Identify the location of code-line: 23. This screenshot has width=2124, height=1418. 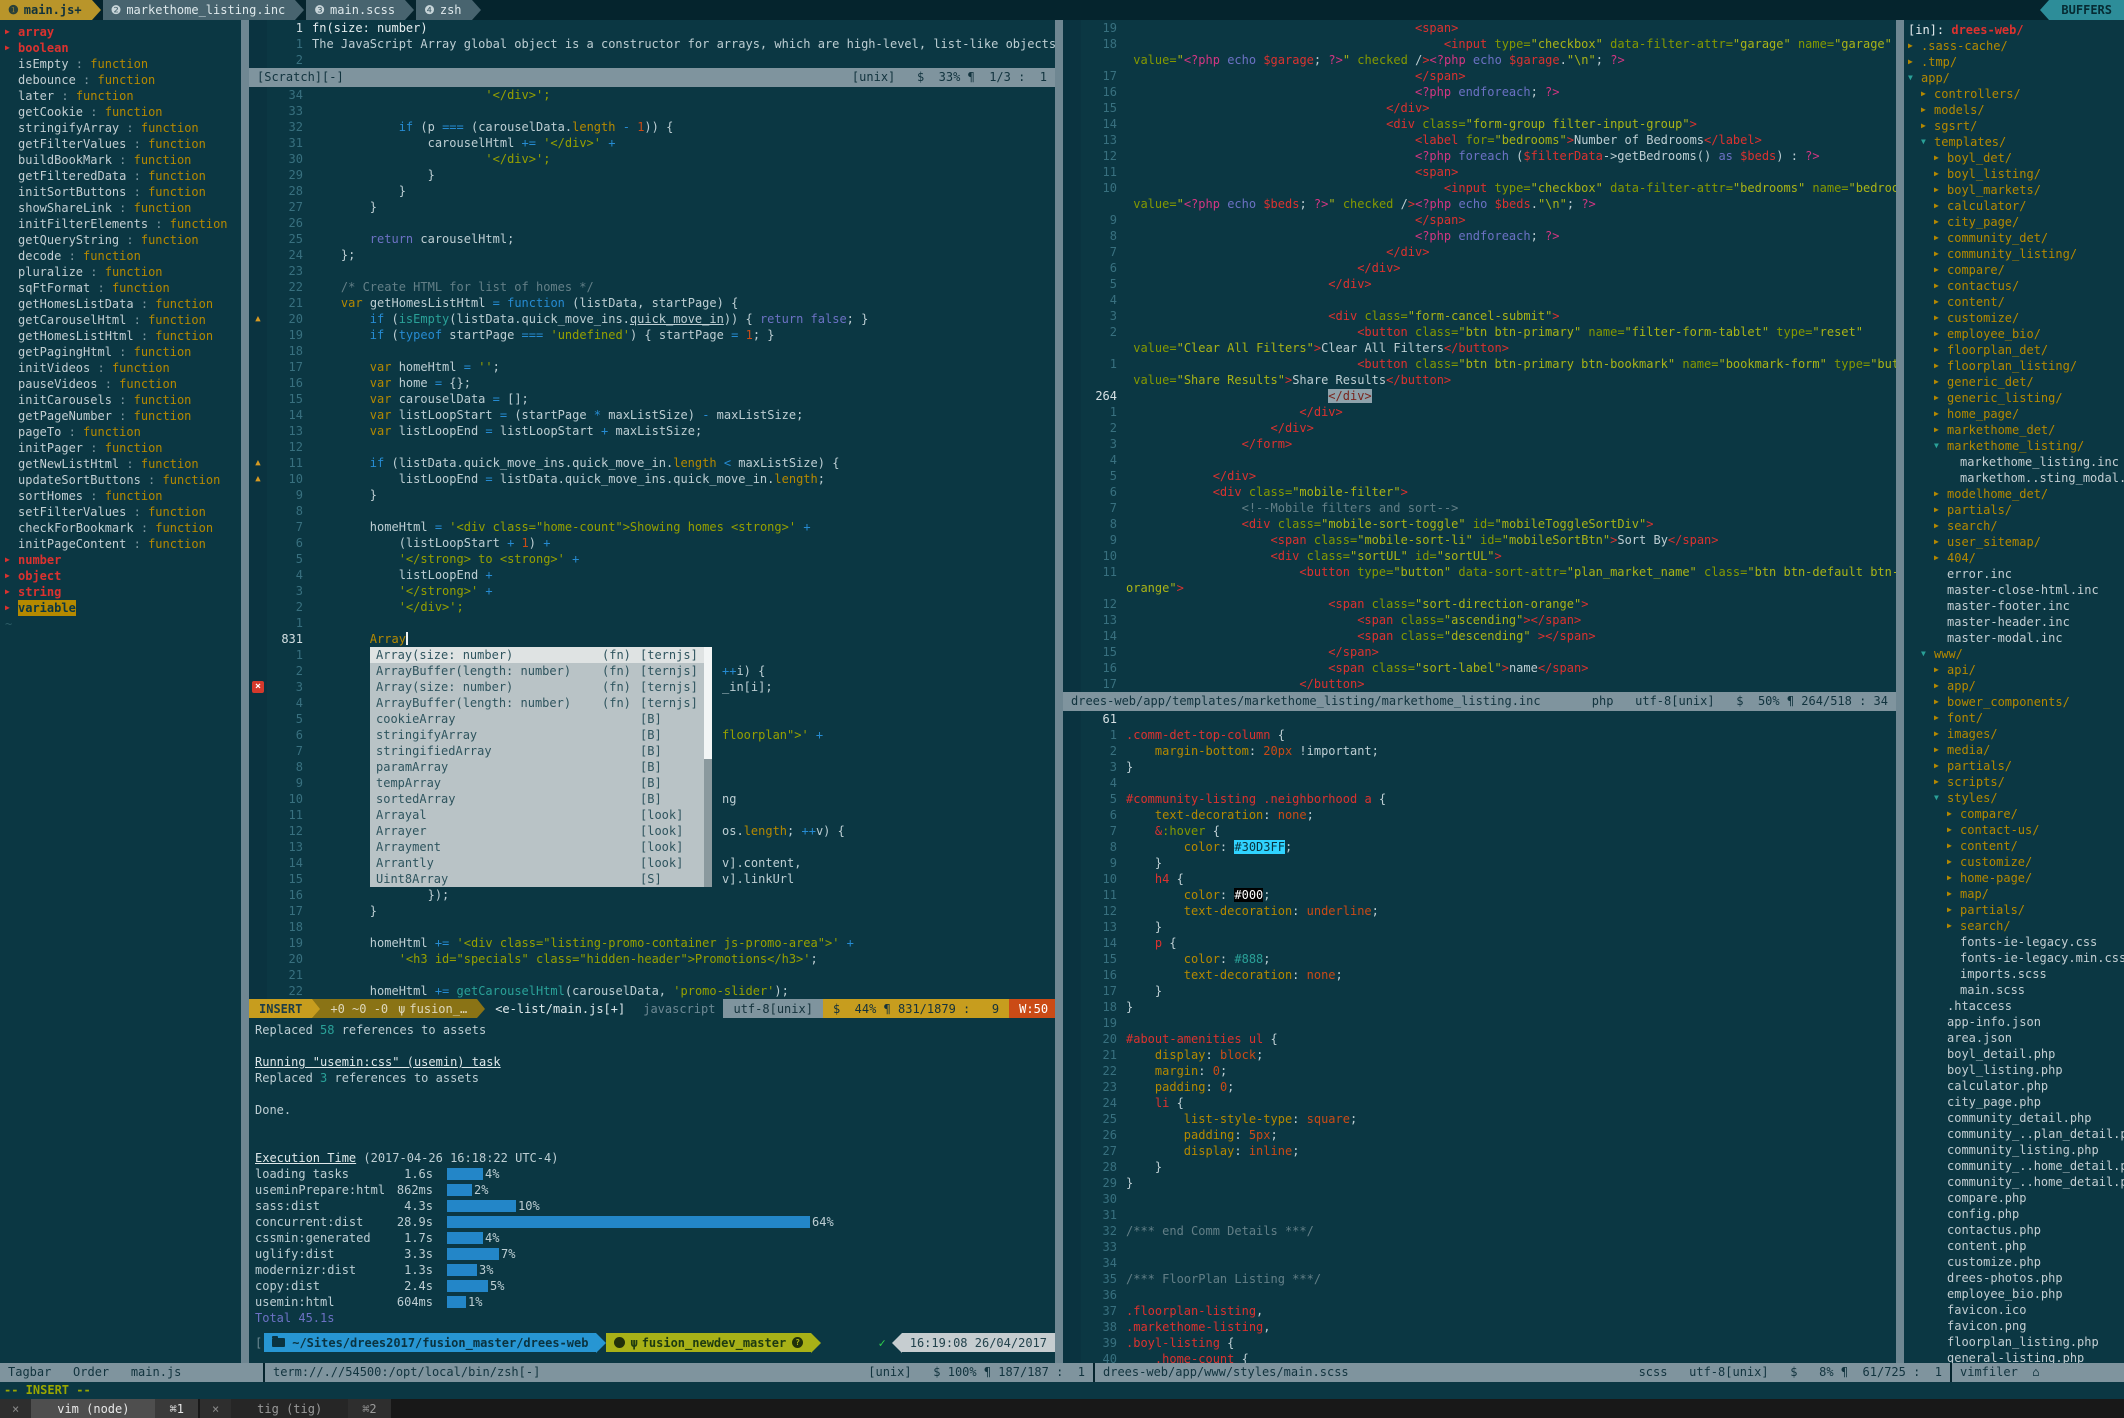
(652, 271).